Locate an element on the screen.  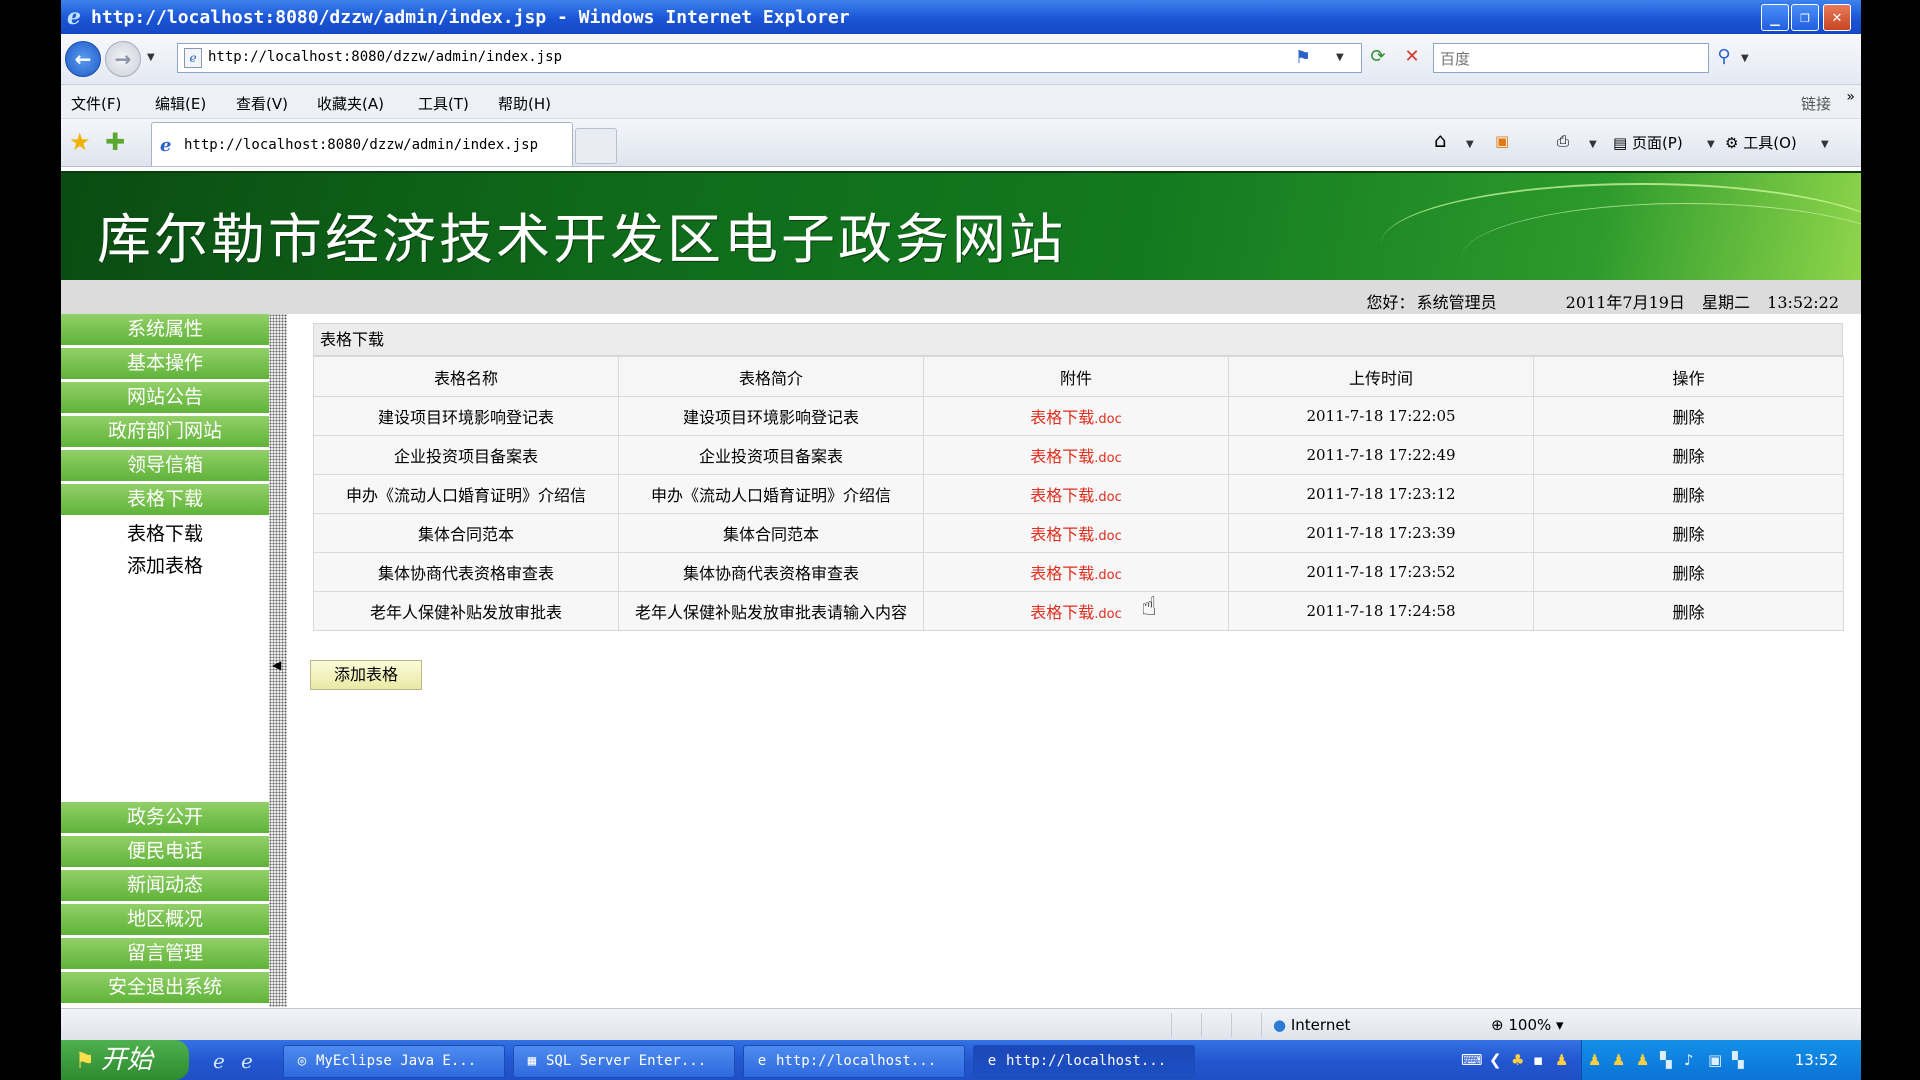
menu-edit: 编辑(E) is located at coordinates (180, 103).